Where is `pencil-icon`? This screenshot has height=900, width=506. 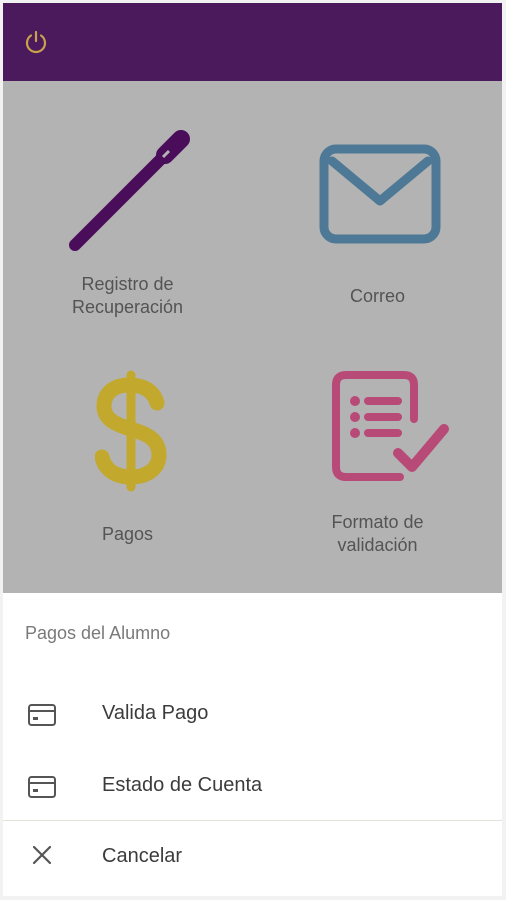
pencil-icon is located at coordinates (129, 190).